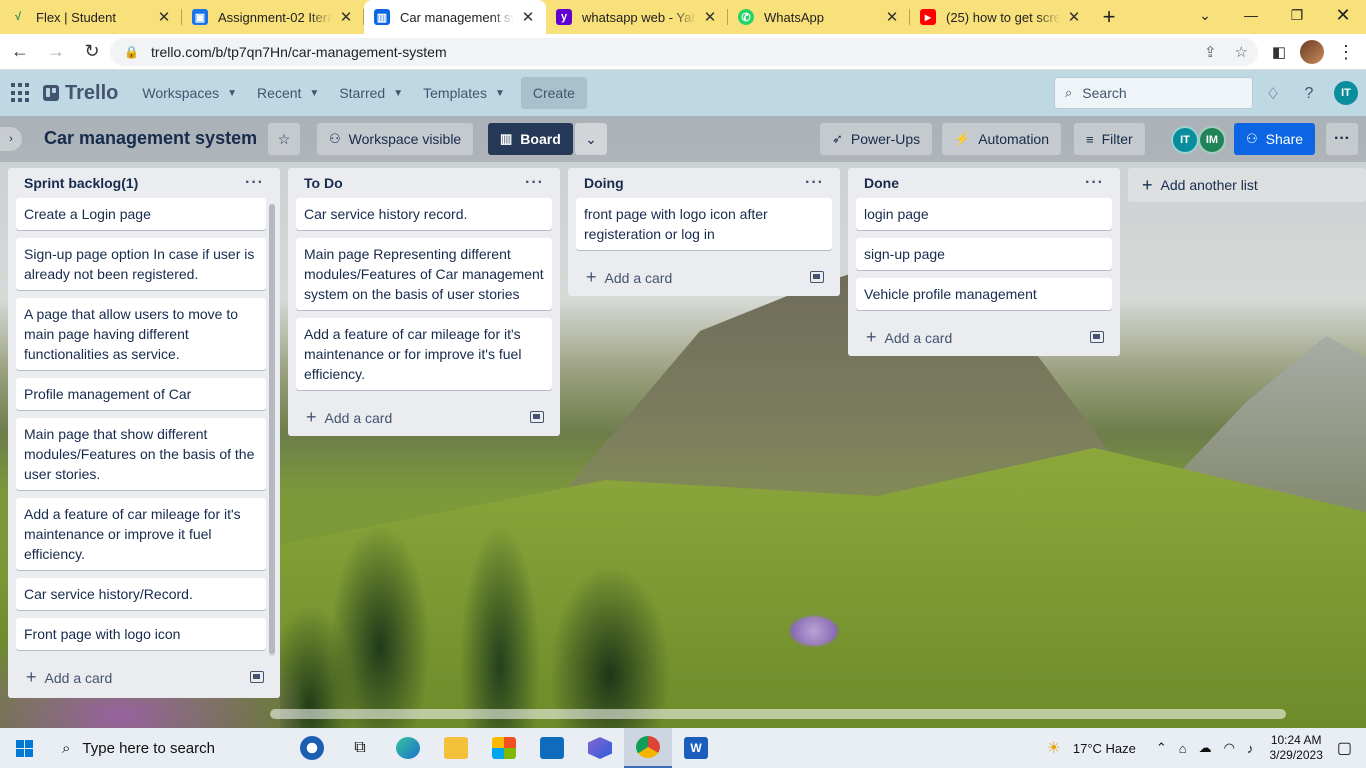 Image resolution: width=1366 pixels, height=768 pixels. Describe the element at coordinates (1279, 52) in the screenshot. I see `side-panel-icon: ◧` at that location.